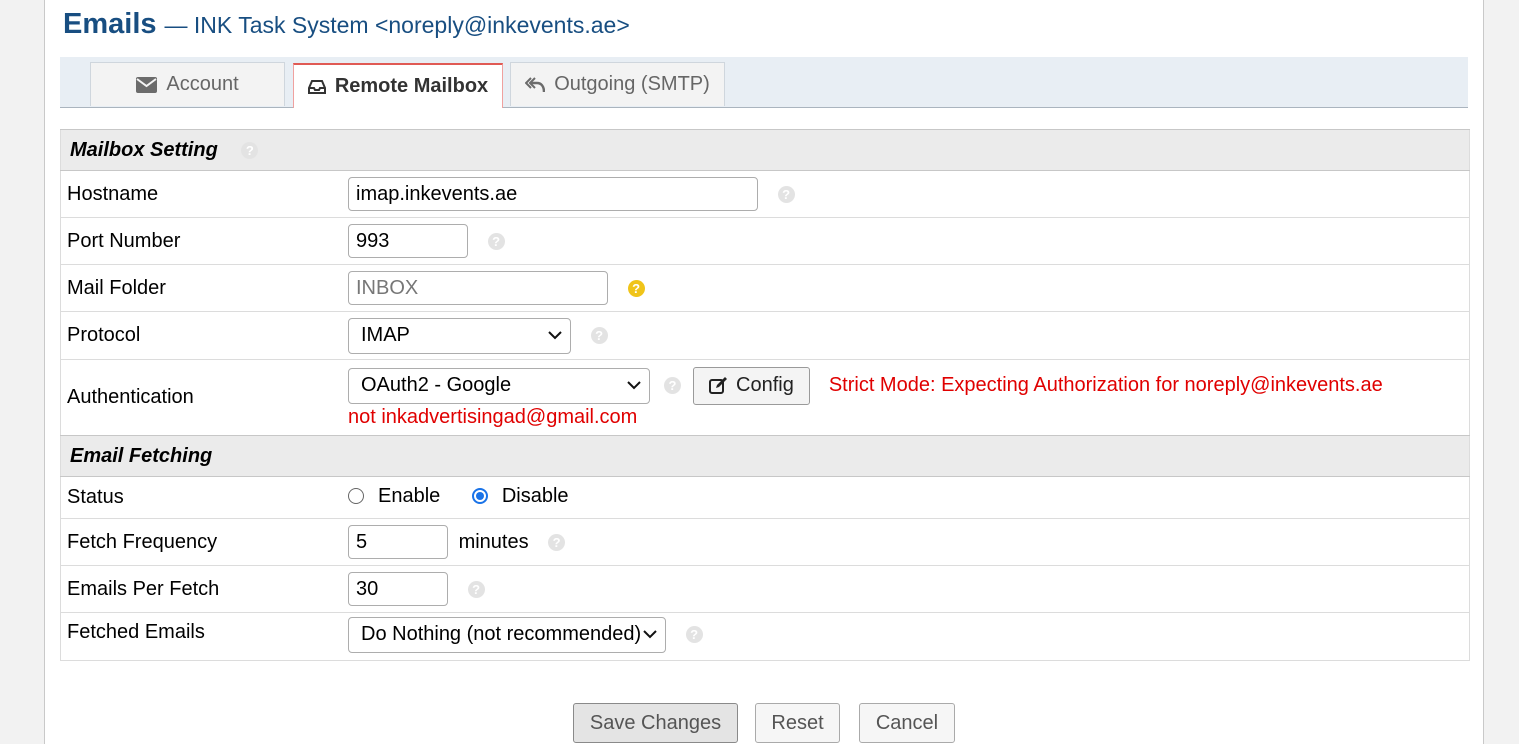 This screenshot has width=1519, height=744. What do you see at coordinates (501, 634) in the screenshot?
I see `fetched-emails-select-value: Do Nothing (not recommended)` at bounding box center [501, 634].